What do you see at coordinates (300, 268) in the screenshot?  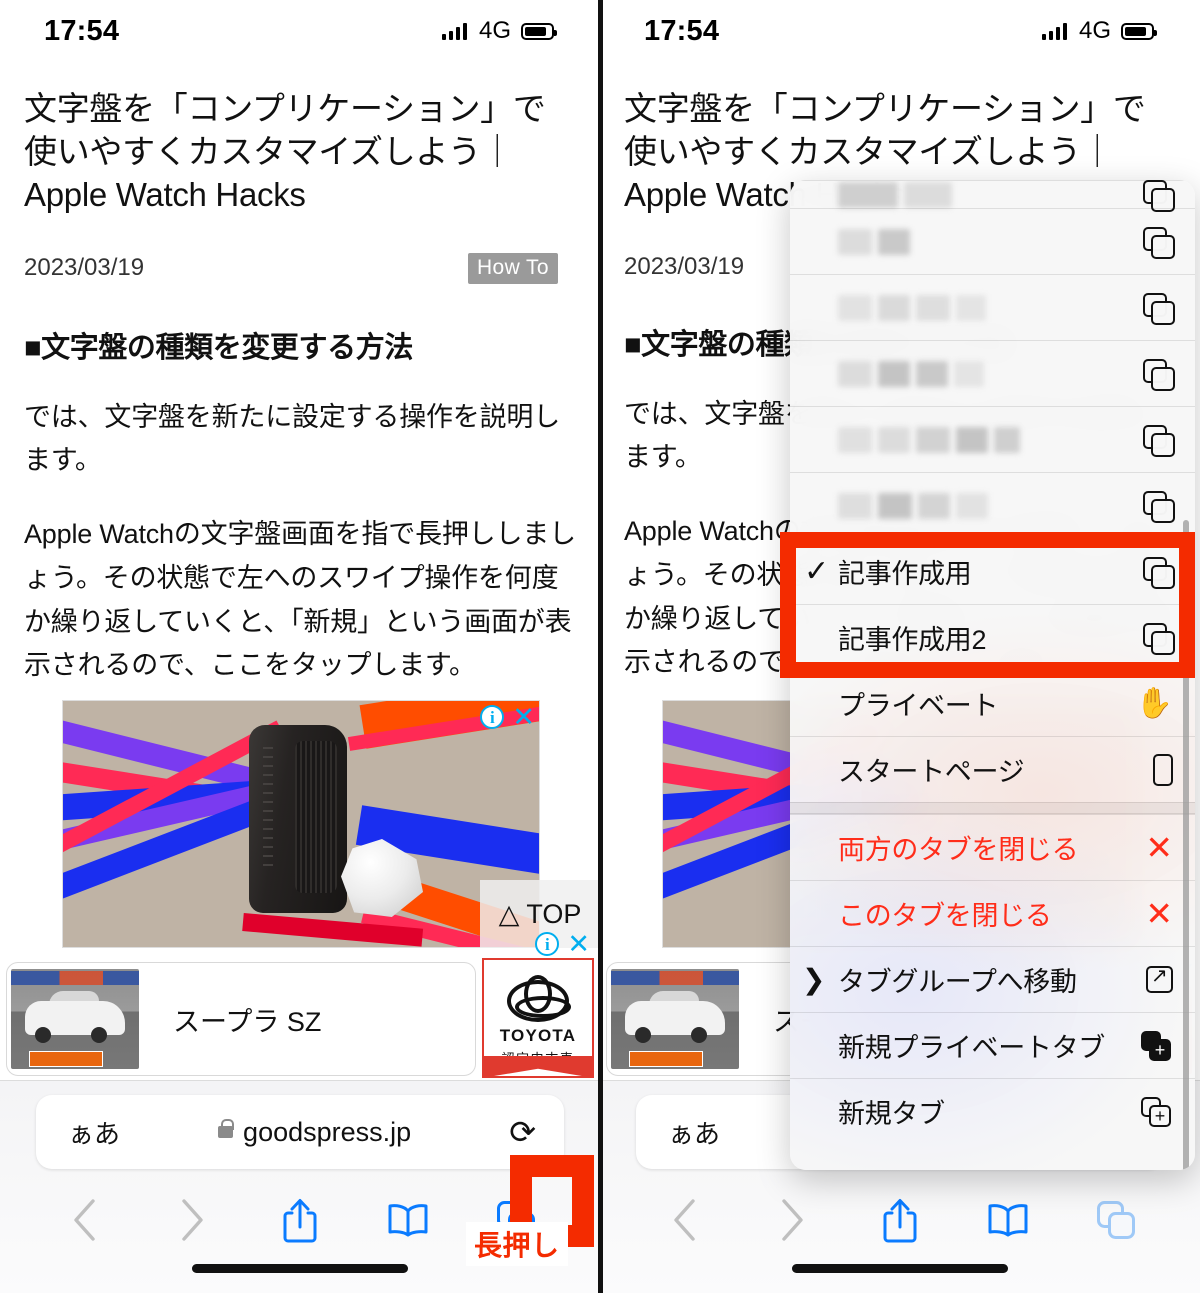 I see `article-meta: 2023/03/19 How To` at bounding box center [300, 268].